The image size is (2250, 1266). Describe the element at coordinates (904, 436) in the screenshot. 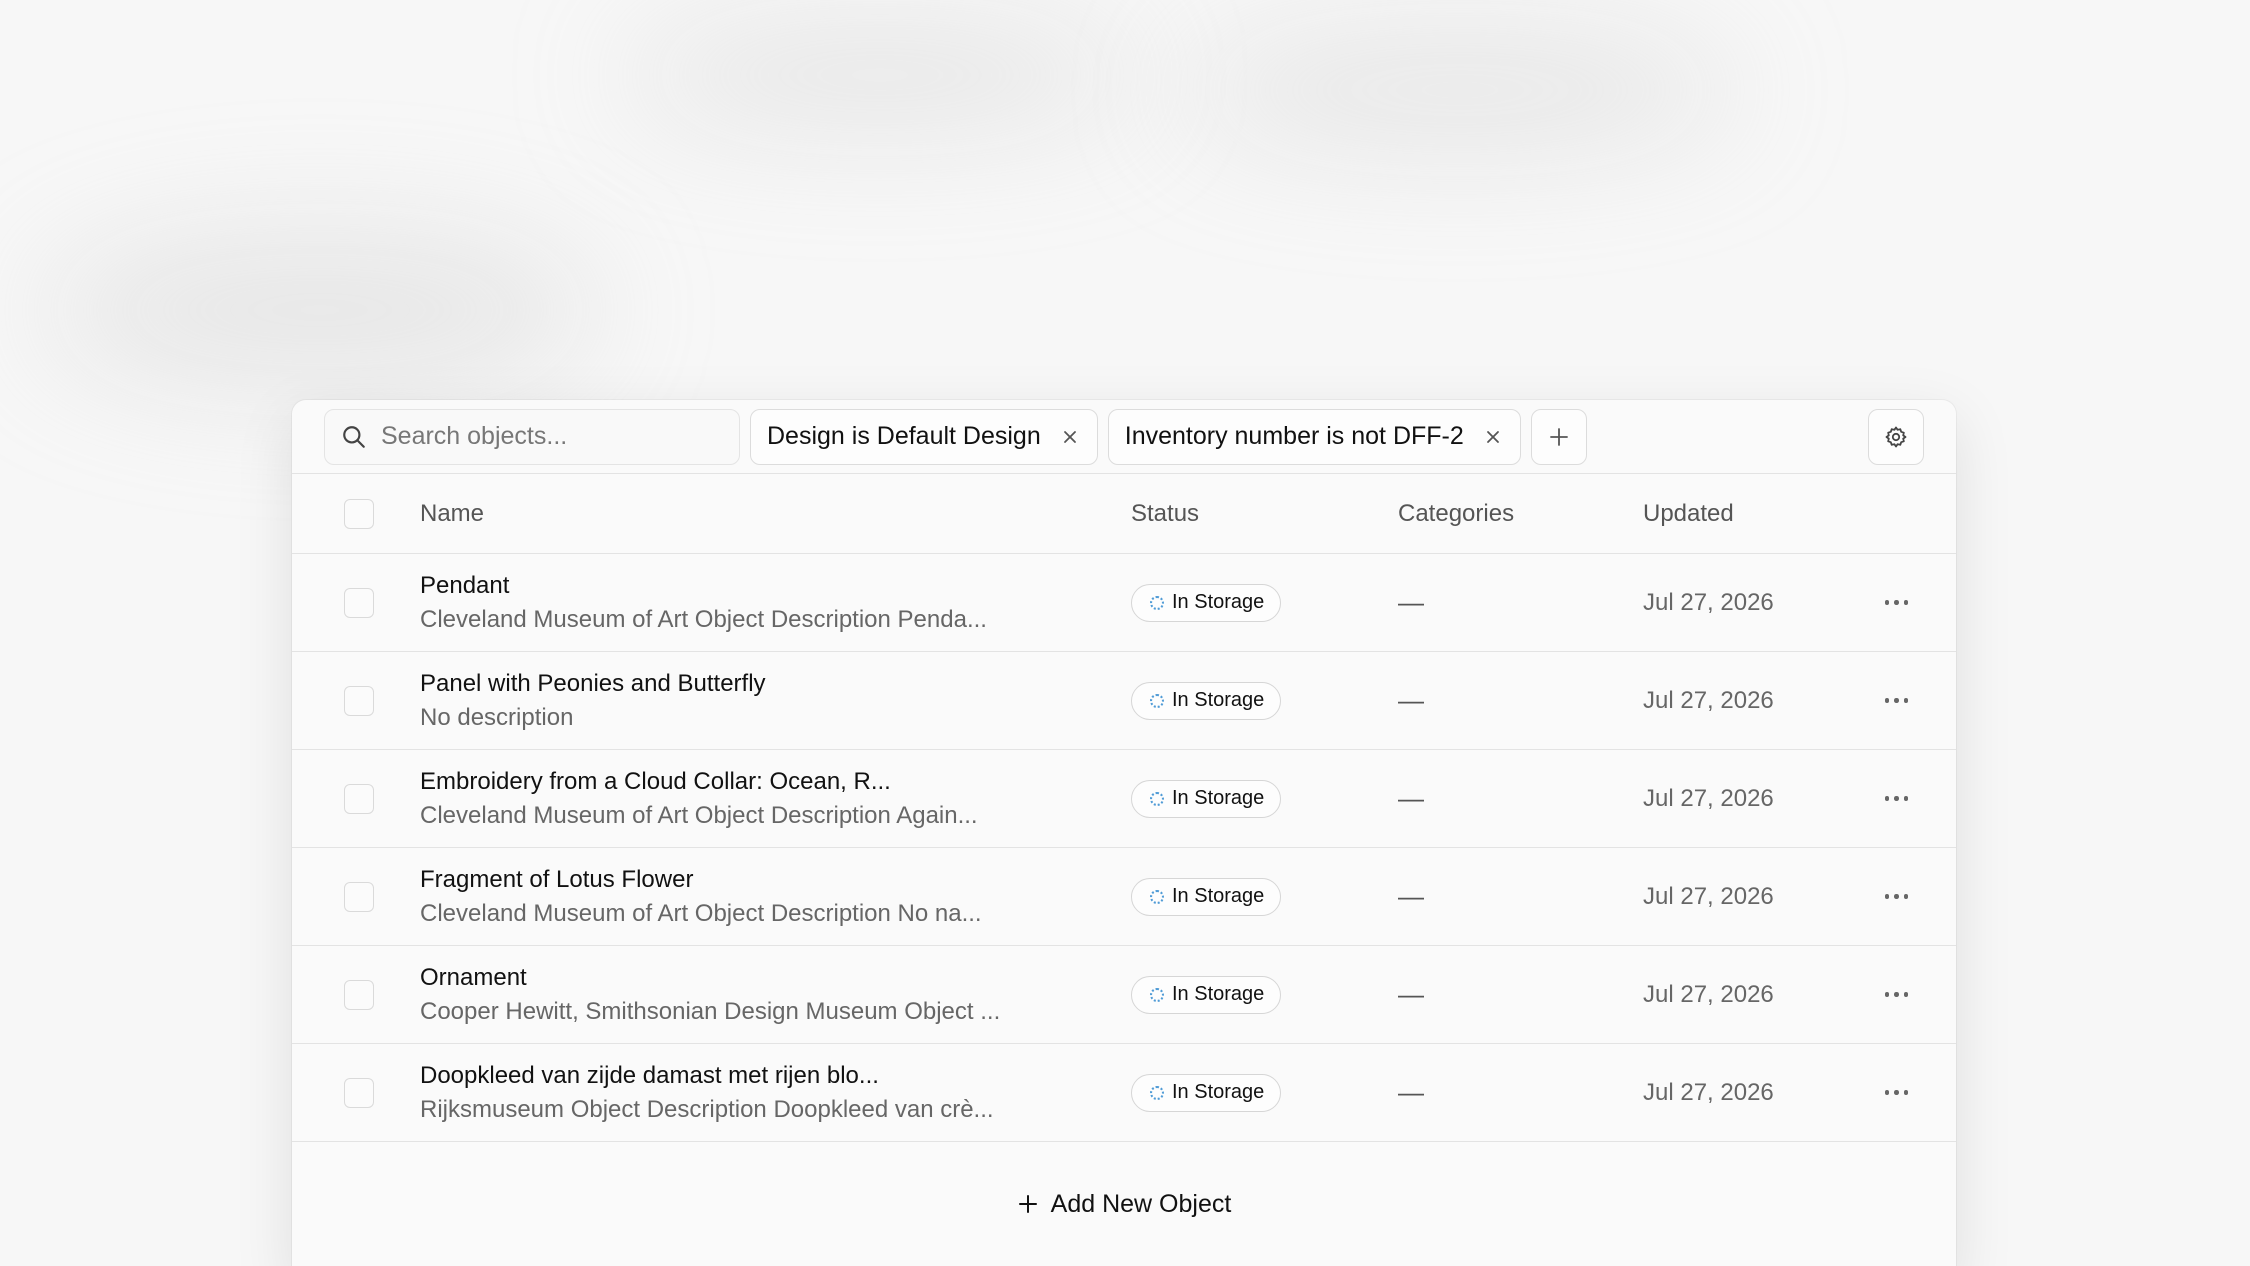

I see `filter-chip-label: Design is Default Design` at that location.